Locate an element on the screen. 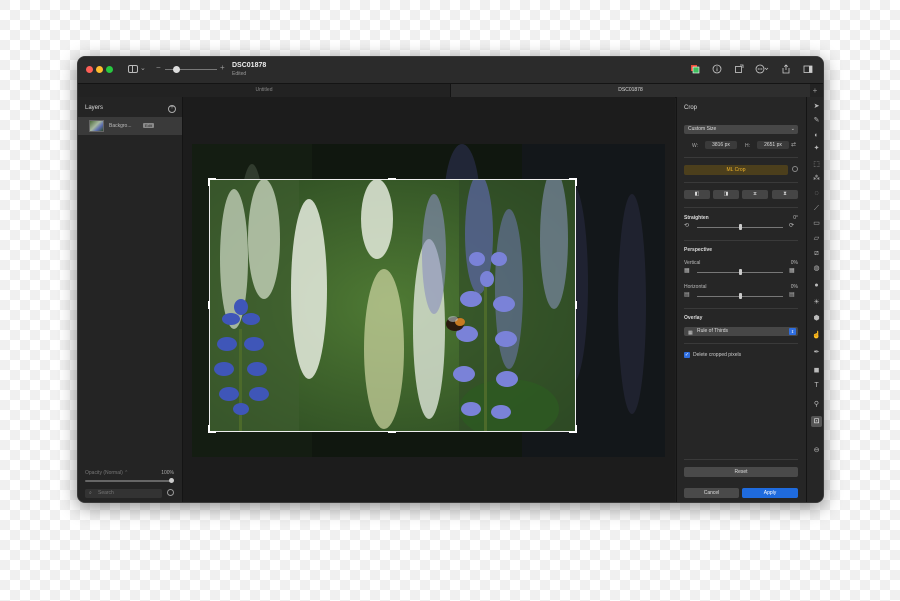  bandage-tool-icon: ⧄ is located at coordinates (816, 253).